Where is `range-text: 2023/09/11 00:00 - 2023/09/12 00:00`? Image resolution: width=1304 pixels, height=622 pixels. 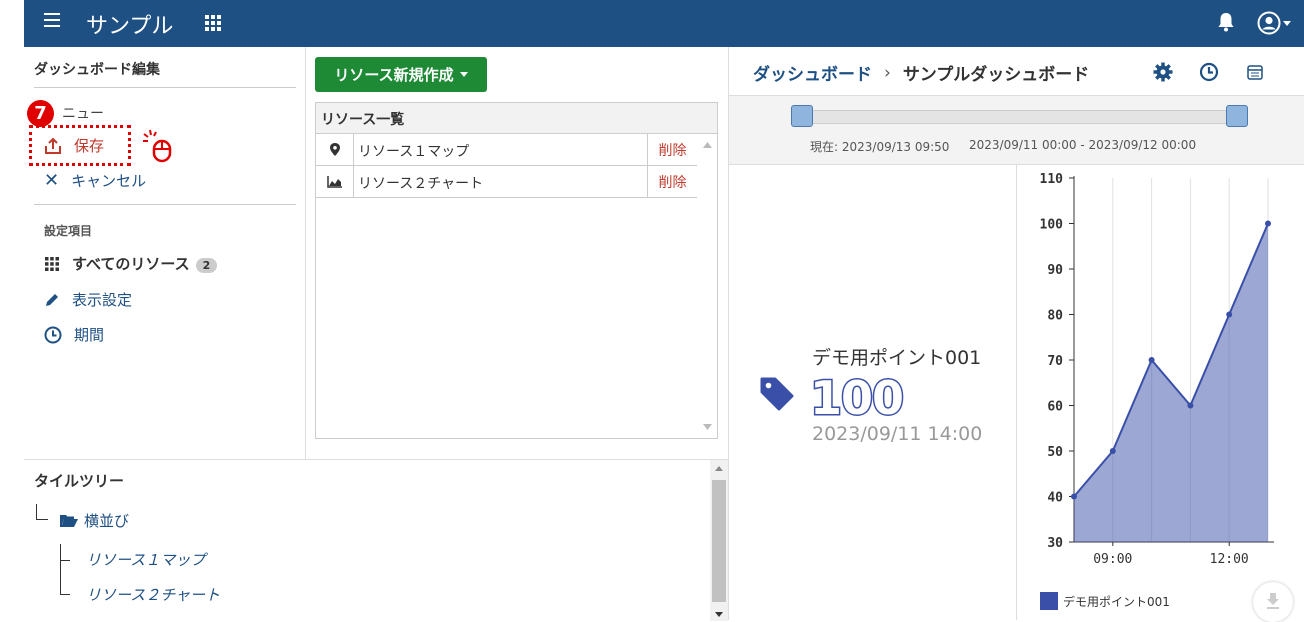
range-text: 2023/09/11 00:00 - 2023/09/12 00:00 is located at coordinates (1083, 145).